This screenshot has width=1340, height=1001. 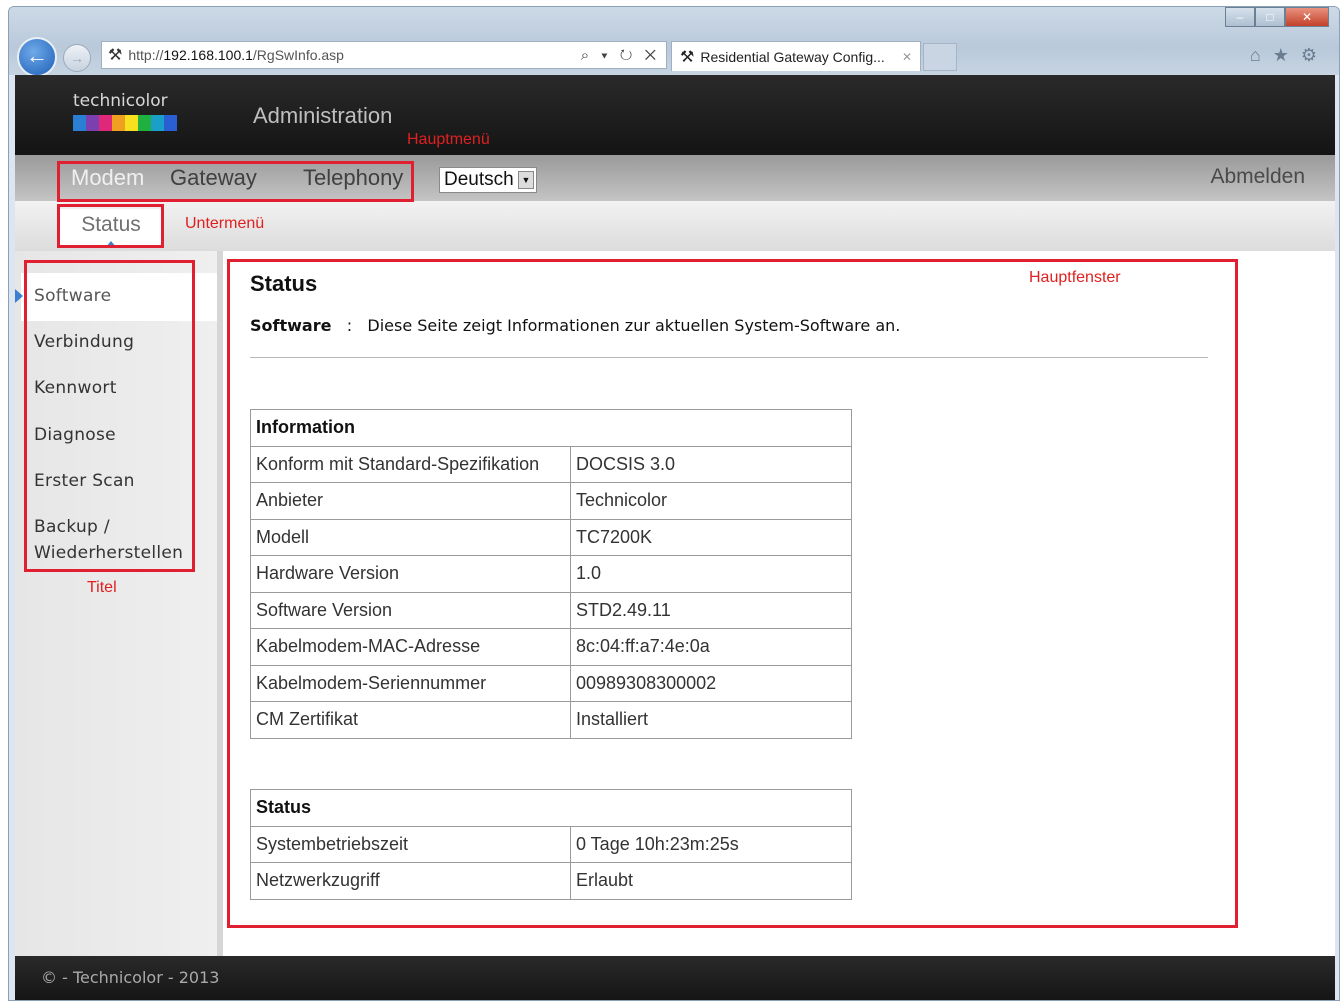 What do you see at coordinates (675, 226) in the screenshot?
I see `sub-menu: Status Untermenü` at bounding box center [675, 226].